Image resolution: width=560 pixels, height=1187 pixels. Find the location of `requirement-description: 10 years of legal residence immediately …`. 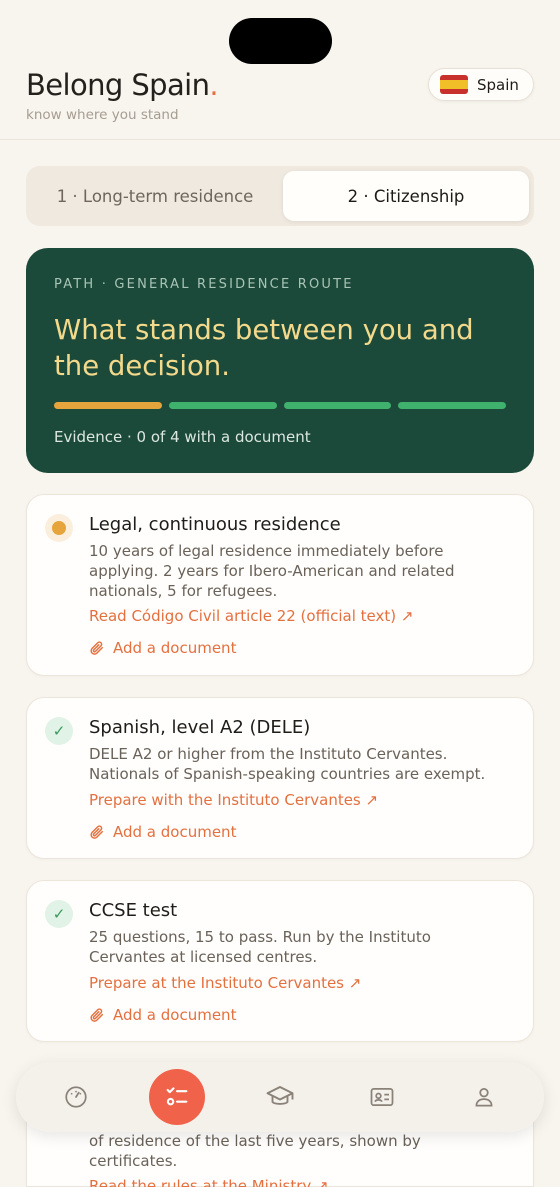

requirement-description: 10 years of legal residence immediately … is located at coordinates (272, 571).